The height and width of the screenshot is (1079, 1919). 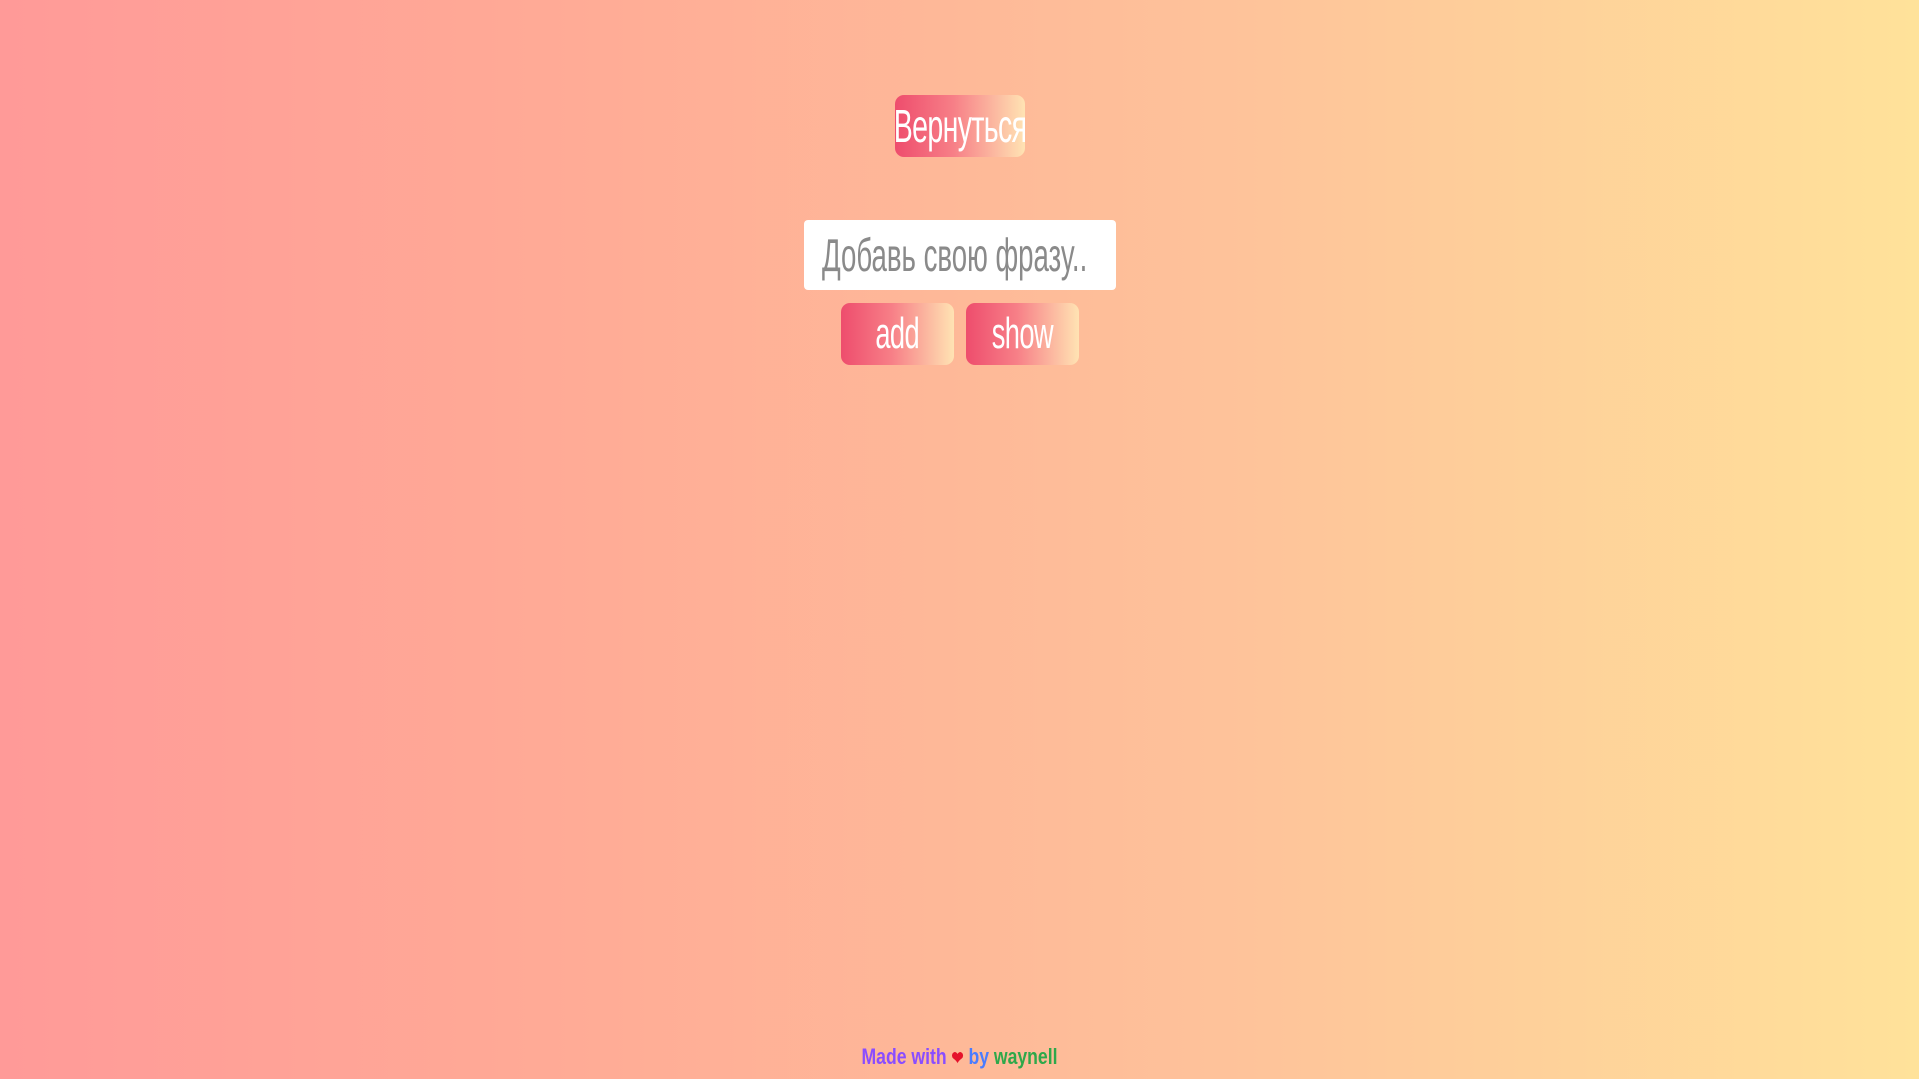 What do you see at coordinates (1026, 1056) in the screenshot?
I see `footer-author-link: waynell` at bounding box center [1026, 1056].